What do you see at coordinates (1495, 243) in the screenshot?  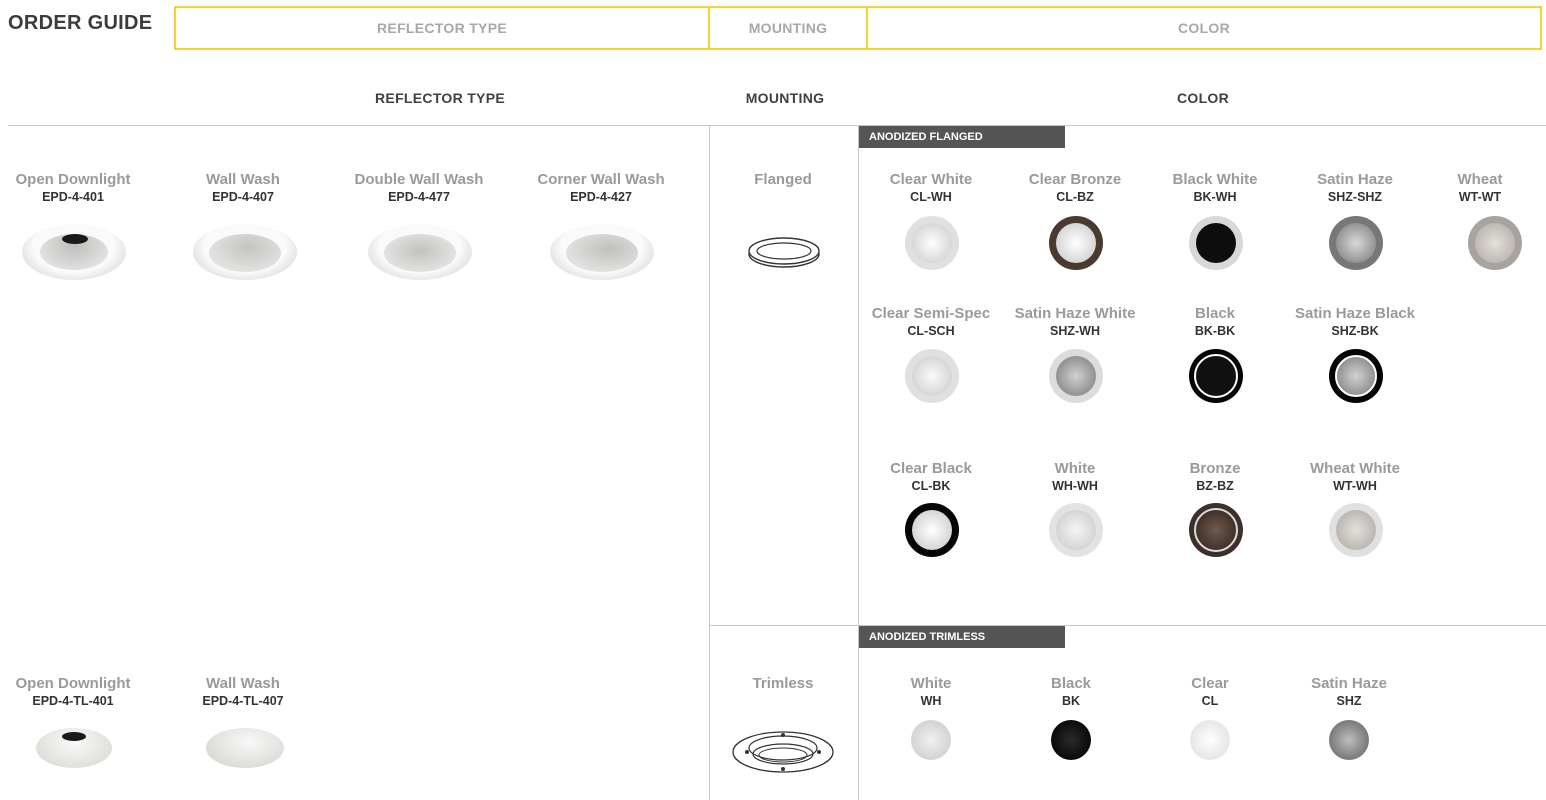 I see `swatch-wt-wt` at bounding box center [1495, 243].